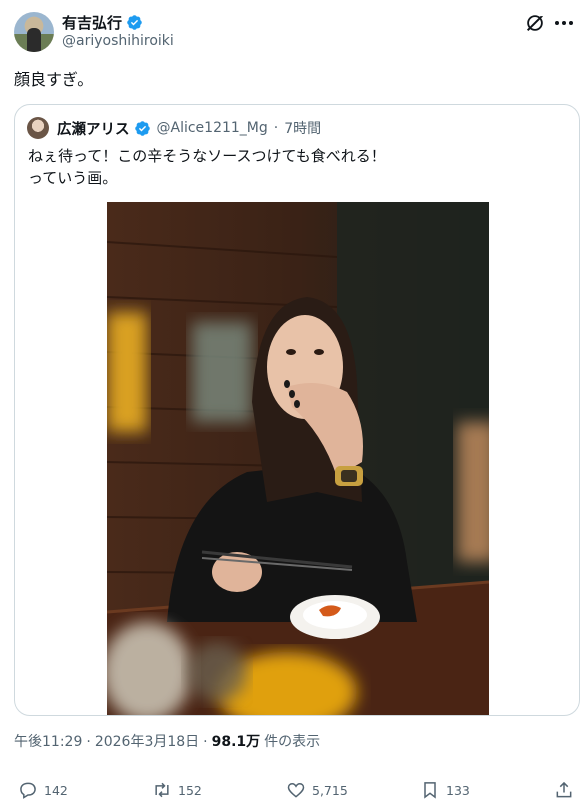  Describe the element at coordinates (207, 156) in the screenshot. I see `quoted-text-line: ねぇ待って！この辛そうなソースつけても食べれる！` at that location.